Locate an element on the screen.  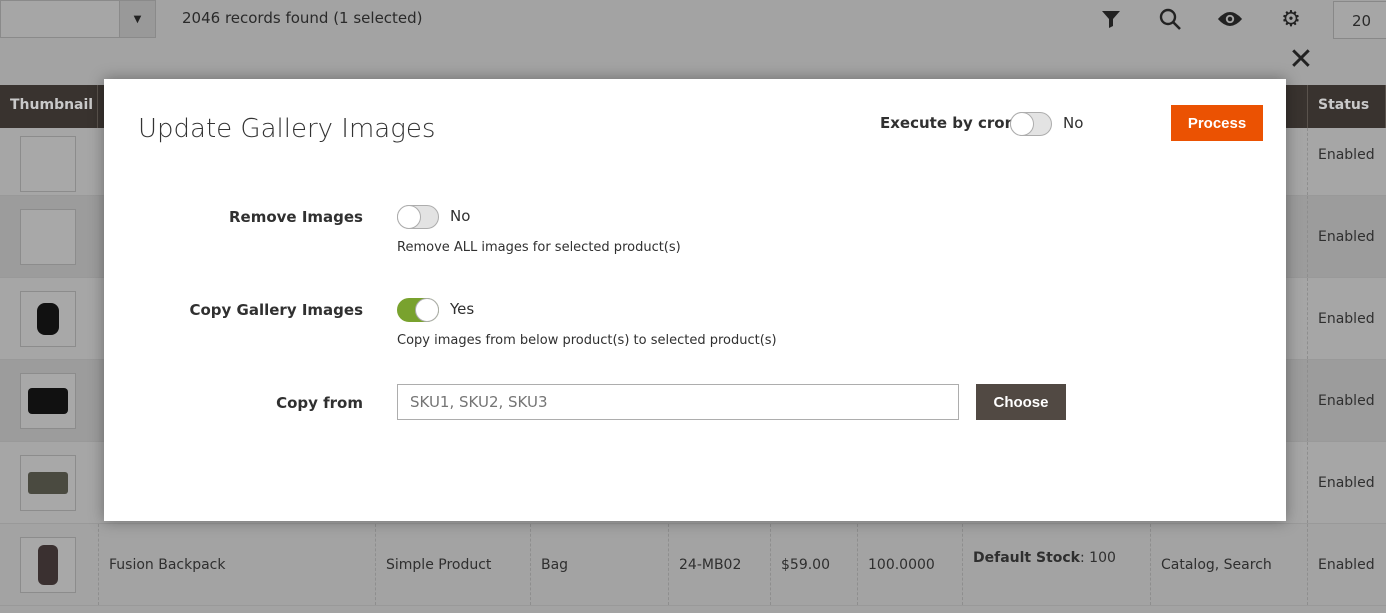
column-status: Status is located at coordinates (1346, 106).